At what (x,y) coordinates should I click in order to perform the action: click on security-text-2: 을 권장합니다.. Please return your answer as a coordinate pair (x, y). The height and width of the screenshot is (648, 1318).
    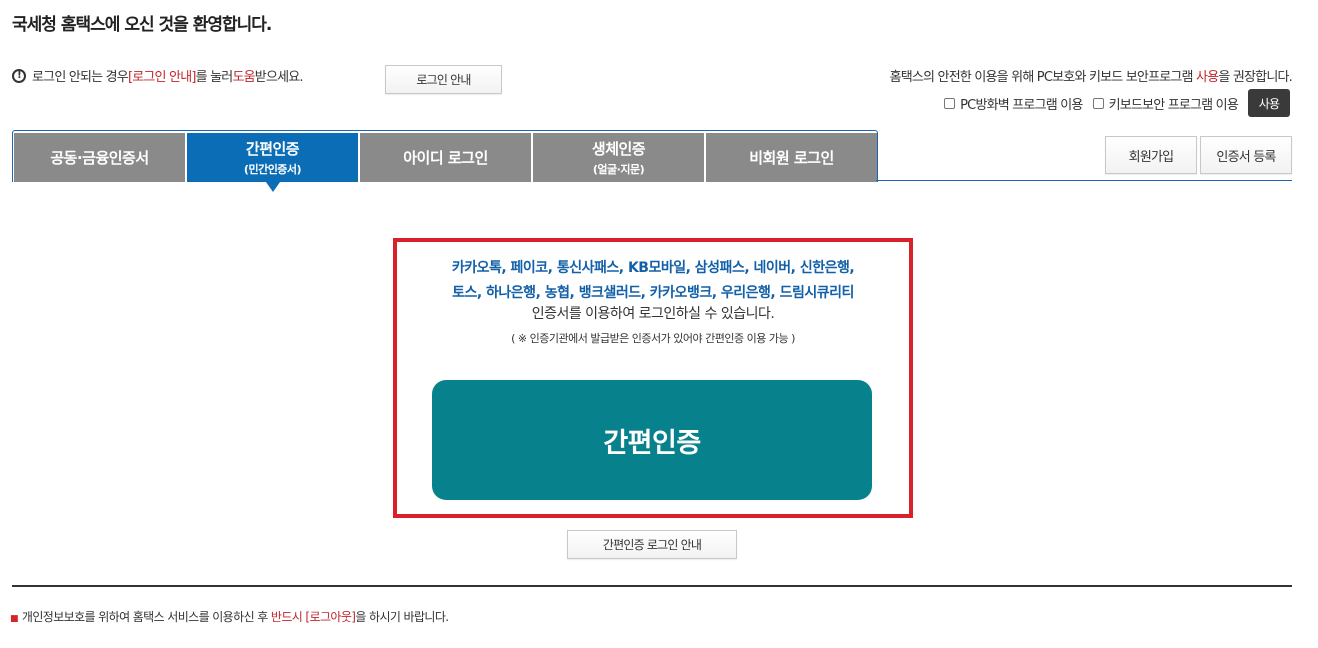
    Looking at the image, I should click on (1255, 77).